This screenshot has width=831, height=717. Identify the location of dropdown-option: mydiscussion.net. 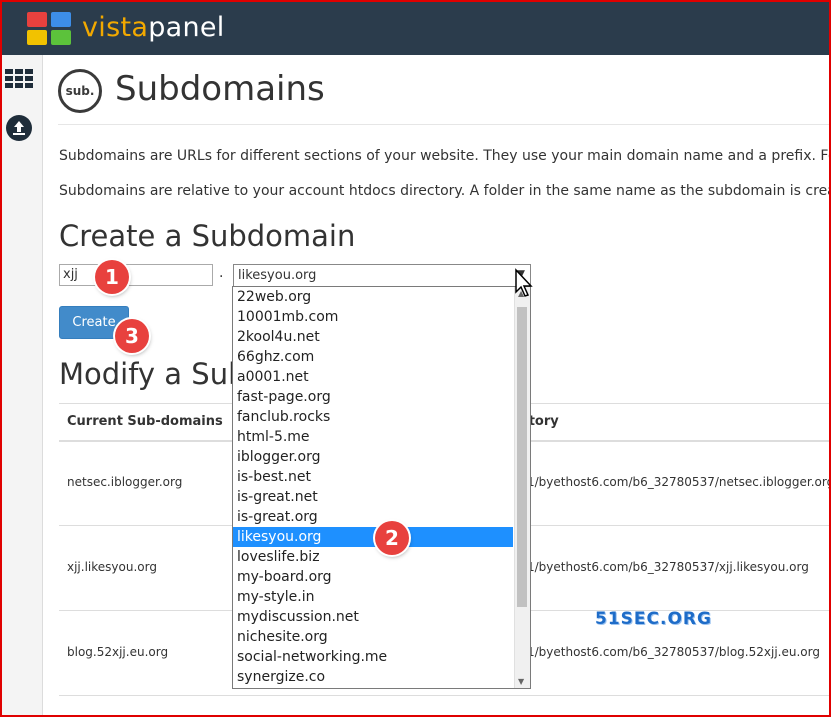
(373, 617).